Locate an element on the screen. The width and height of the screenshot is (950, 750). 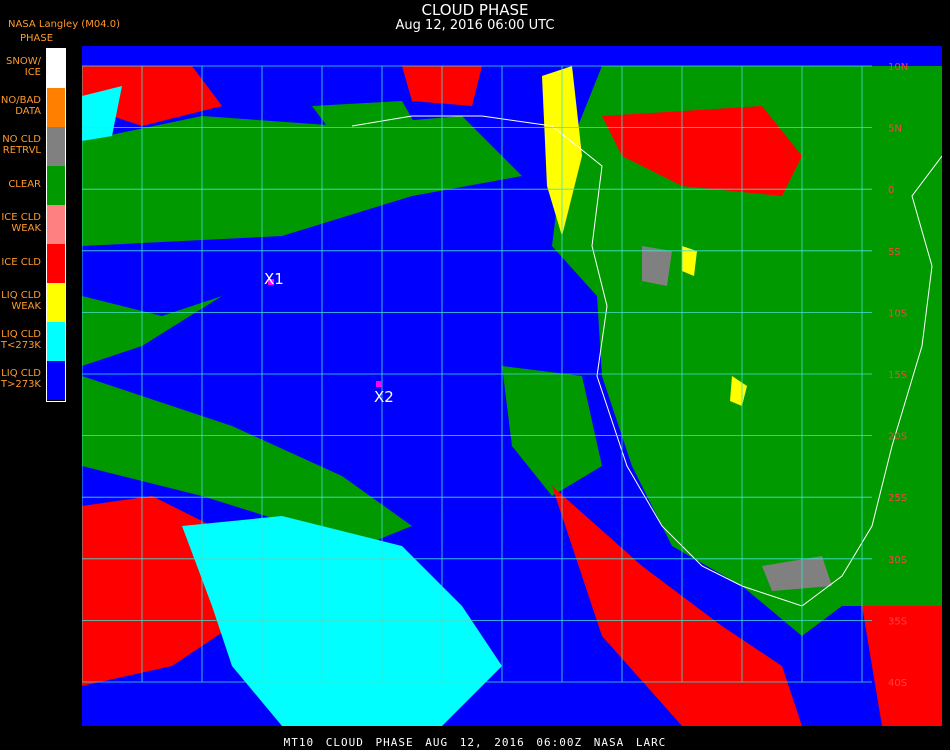
legend-label-liquid-cloud-weak: LIQ CLD WEAK is located at coordinates (21, 301).